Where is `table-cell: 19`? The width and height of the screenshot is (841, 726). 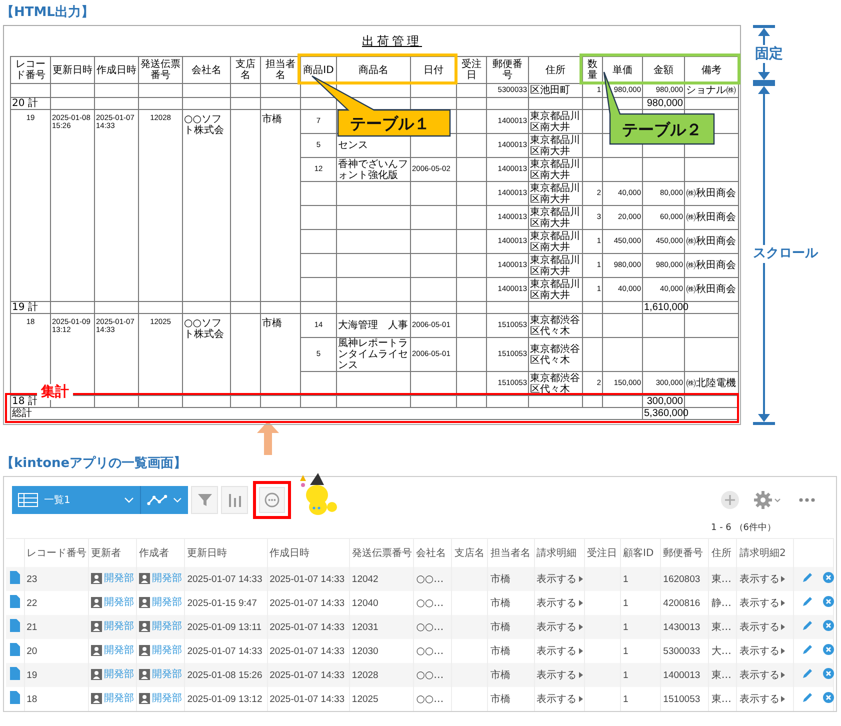 table-cell: 19 is located at coordinates (32, 675).